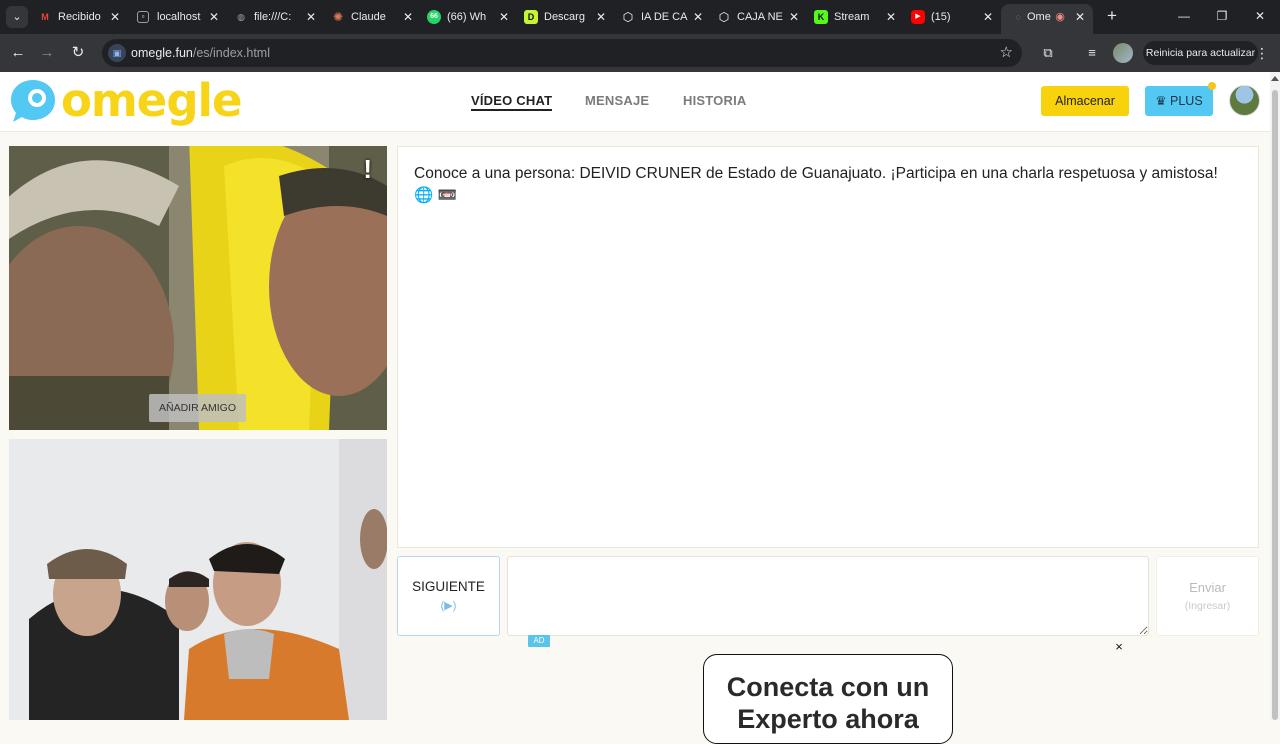  I want to click on plus-button: ♛ PLUS, so click(1179, 101).